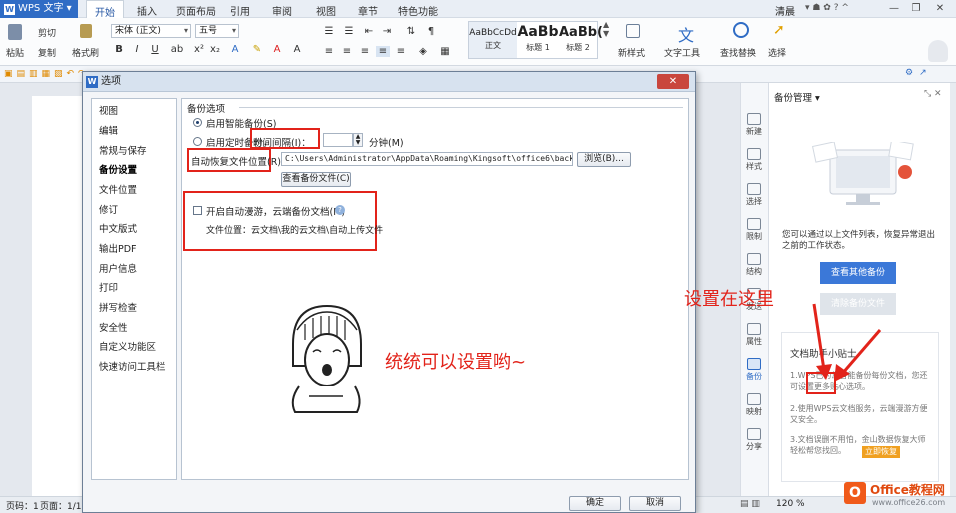 This screenshot has height=513, width=956. Describe the element at coordinates (108, 130) in the screenshot. I see `nav-edit: 编辑` at that location.